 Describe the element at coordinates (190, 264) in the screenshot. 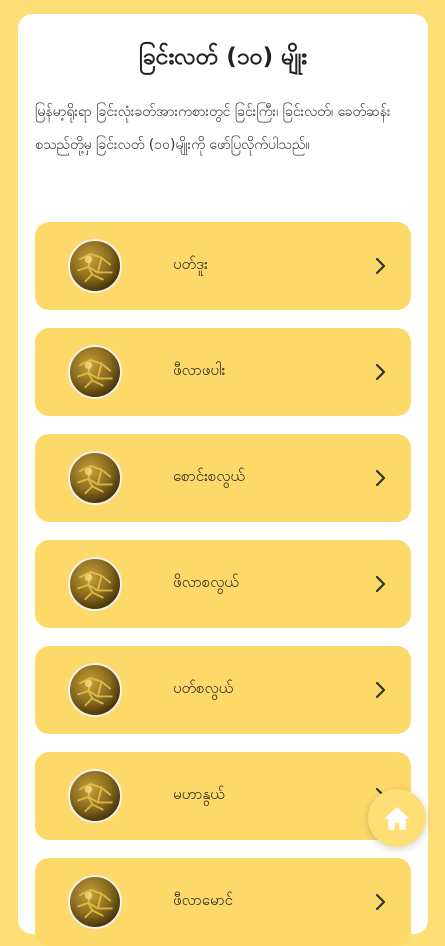

I see `list-item-label: ပတ်ဒူး` at that location.